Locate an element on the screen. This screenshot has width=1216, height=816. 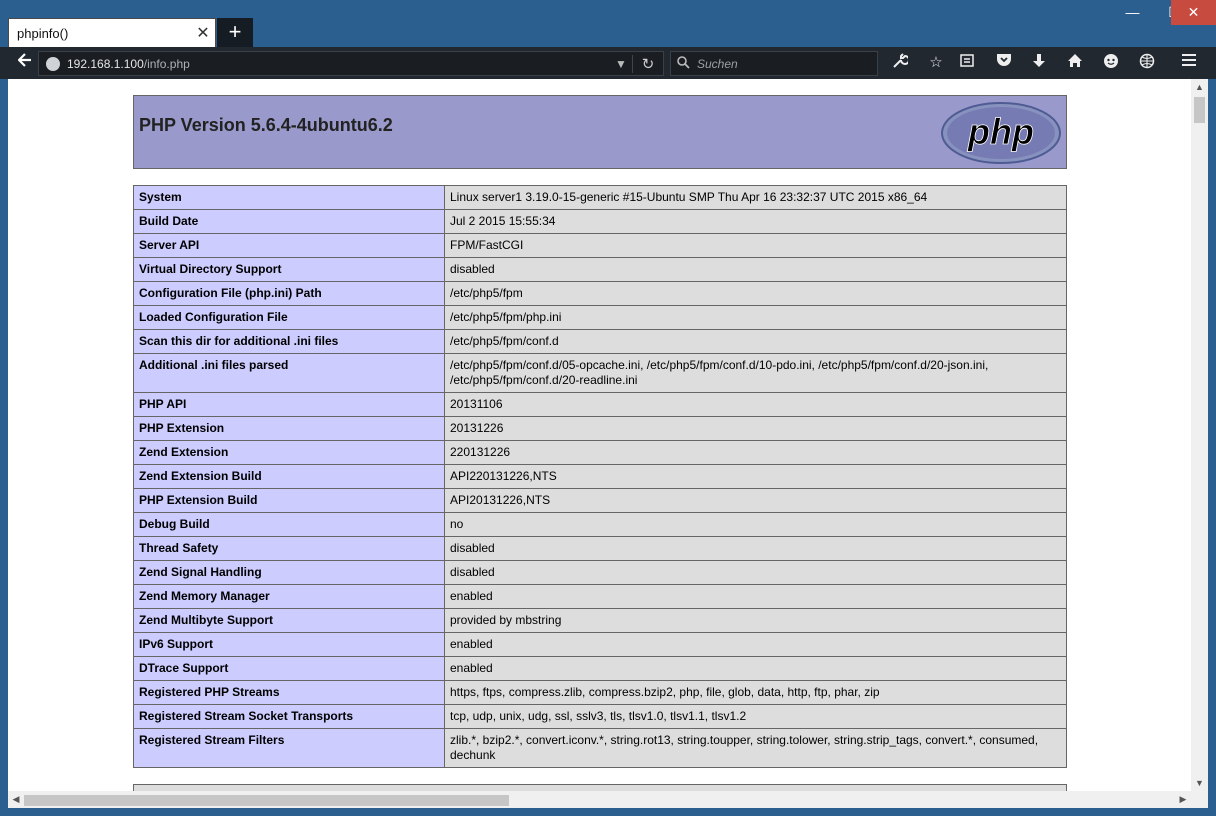
table-row: PHP API 20131106 is located at coordinates (600, 404).